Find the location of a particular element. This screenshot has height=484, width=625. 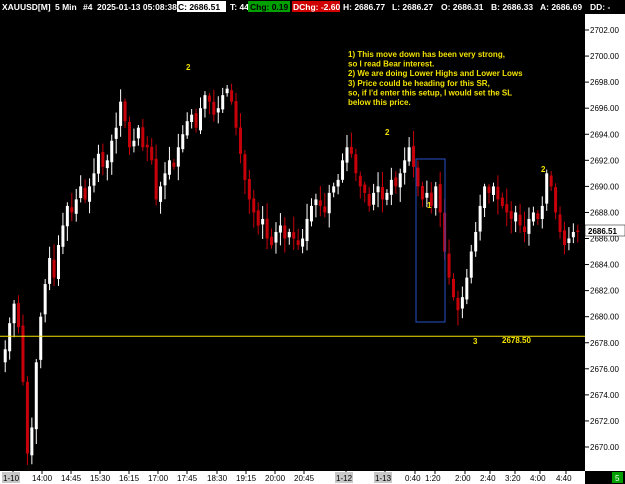

note-line: 3) Price could be heading for this SR, is located at coordinates (419, 83).